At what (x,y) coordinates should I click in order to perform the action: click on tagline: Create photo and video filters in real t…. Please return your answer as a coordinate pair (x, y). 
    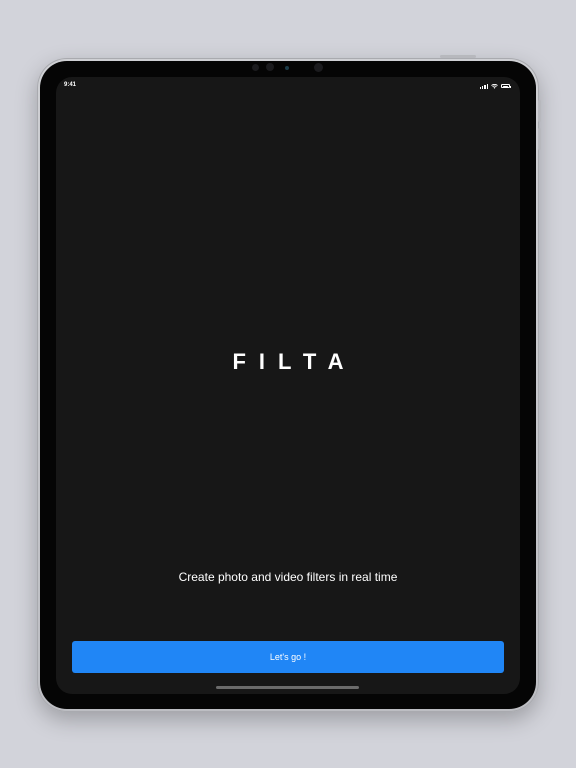
    Looking at the image, I should click on (288, 577).